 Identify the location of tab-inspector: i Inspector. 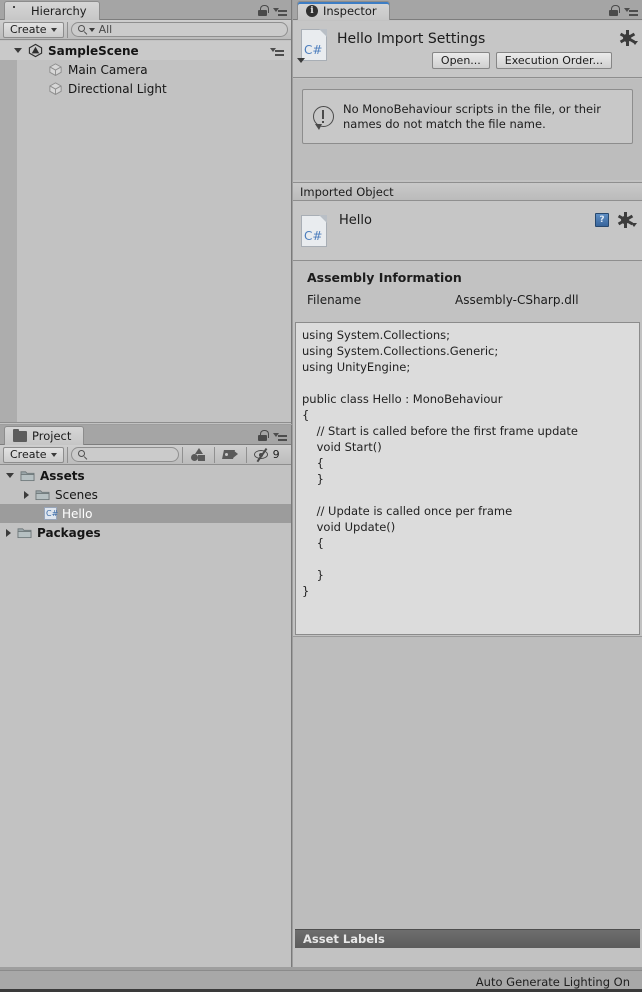
(343, 10).